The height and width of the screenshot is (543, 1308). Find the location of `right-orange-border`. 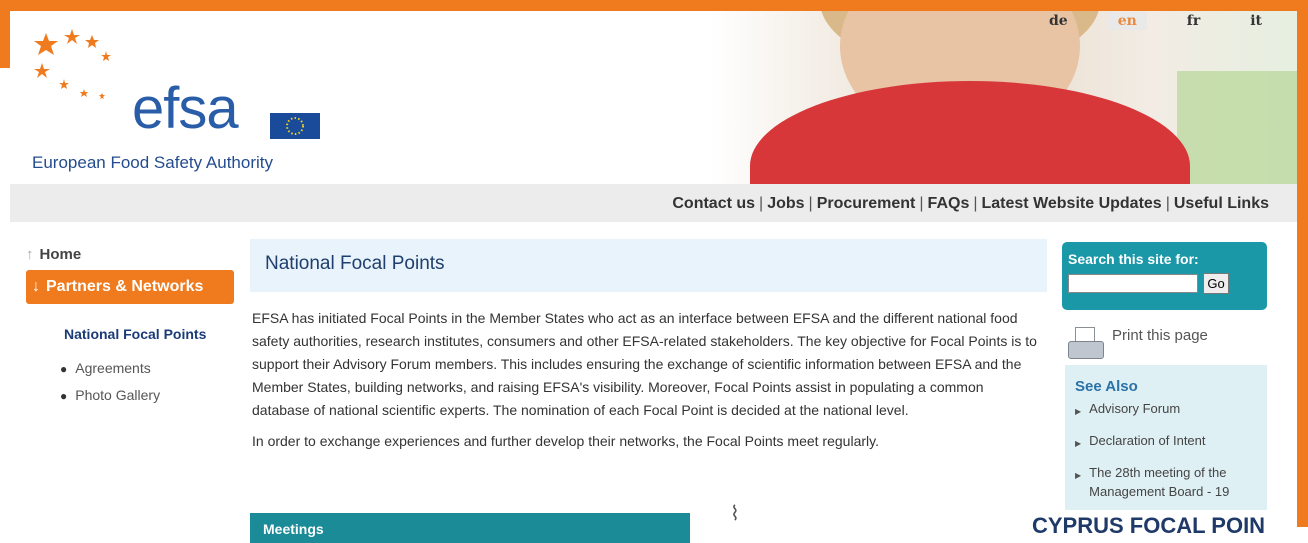

right-orange-border is located at coordinates (1302, 263).